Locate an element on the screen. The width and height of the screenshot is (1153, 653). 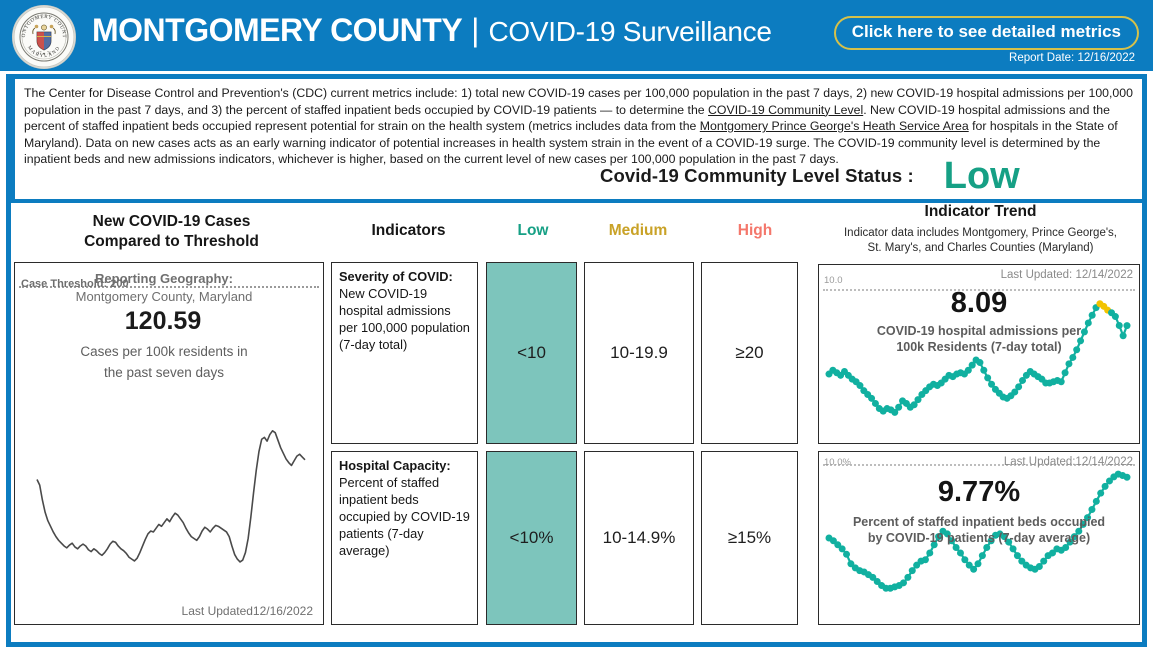
indicator-trend-title: Indicator Trend is located at coordinates (980, 211).